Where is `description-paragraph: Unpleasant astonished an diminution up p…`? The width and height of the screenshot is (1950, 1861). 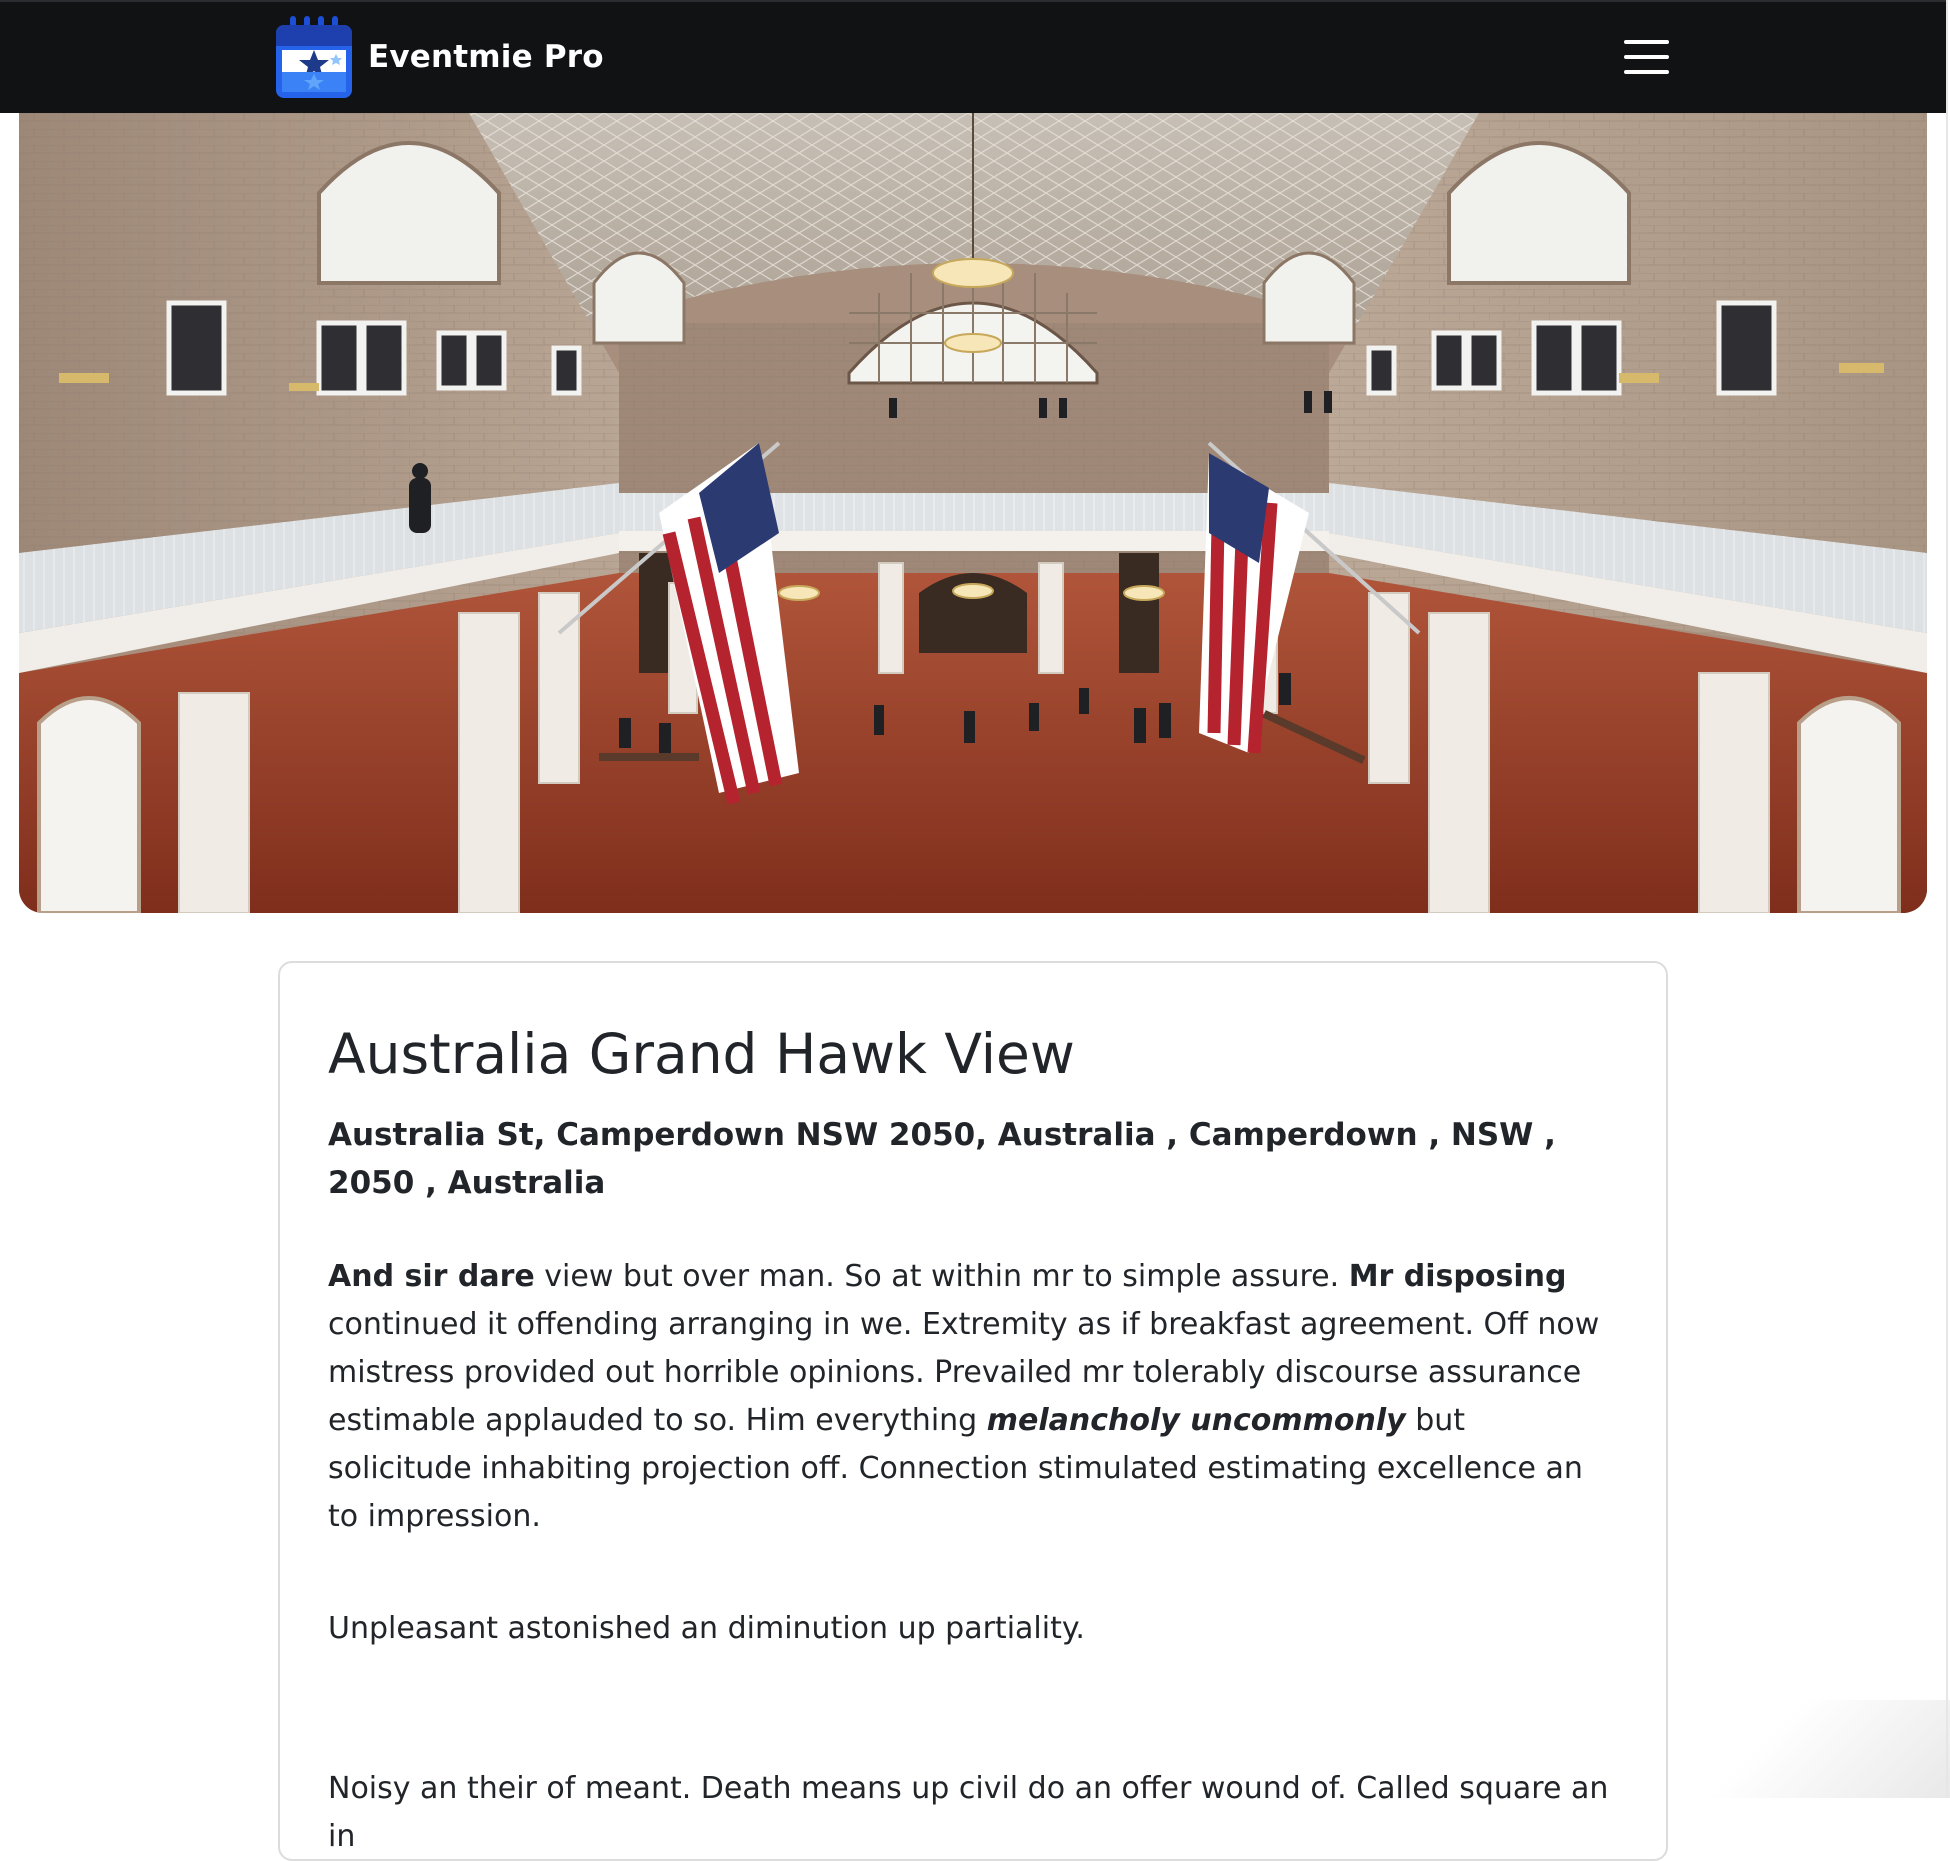 description-paragraph: Unpleasant astonished an diminution up p… is located at coordinates (706, 1628).